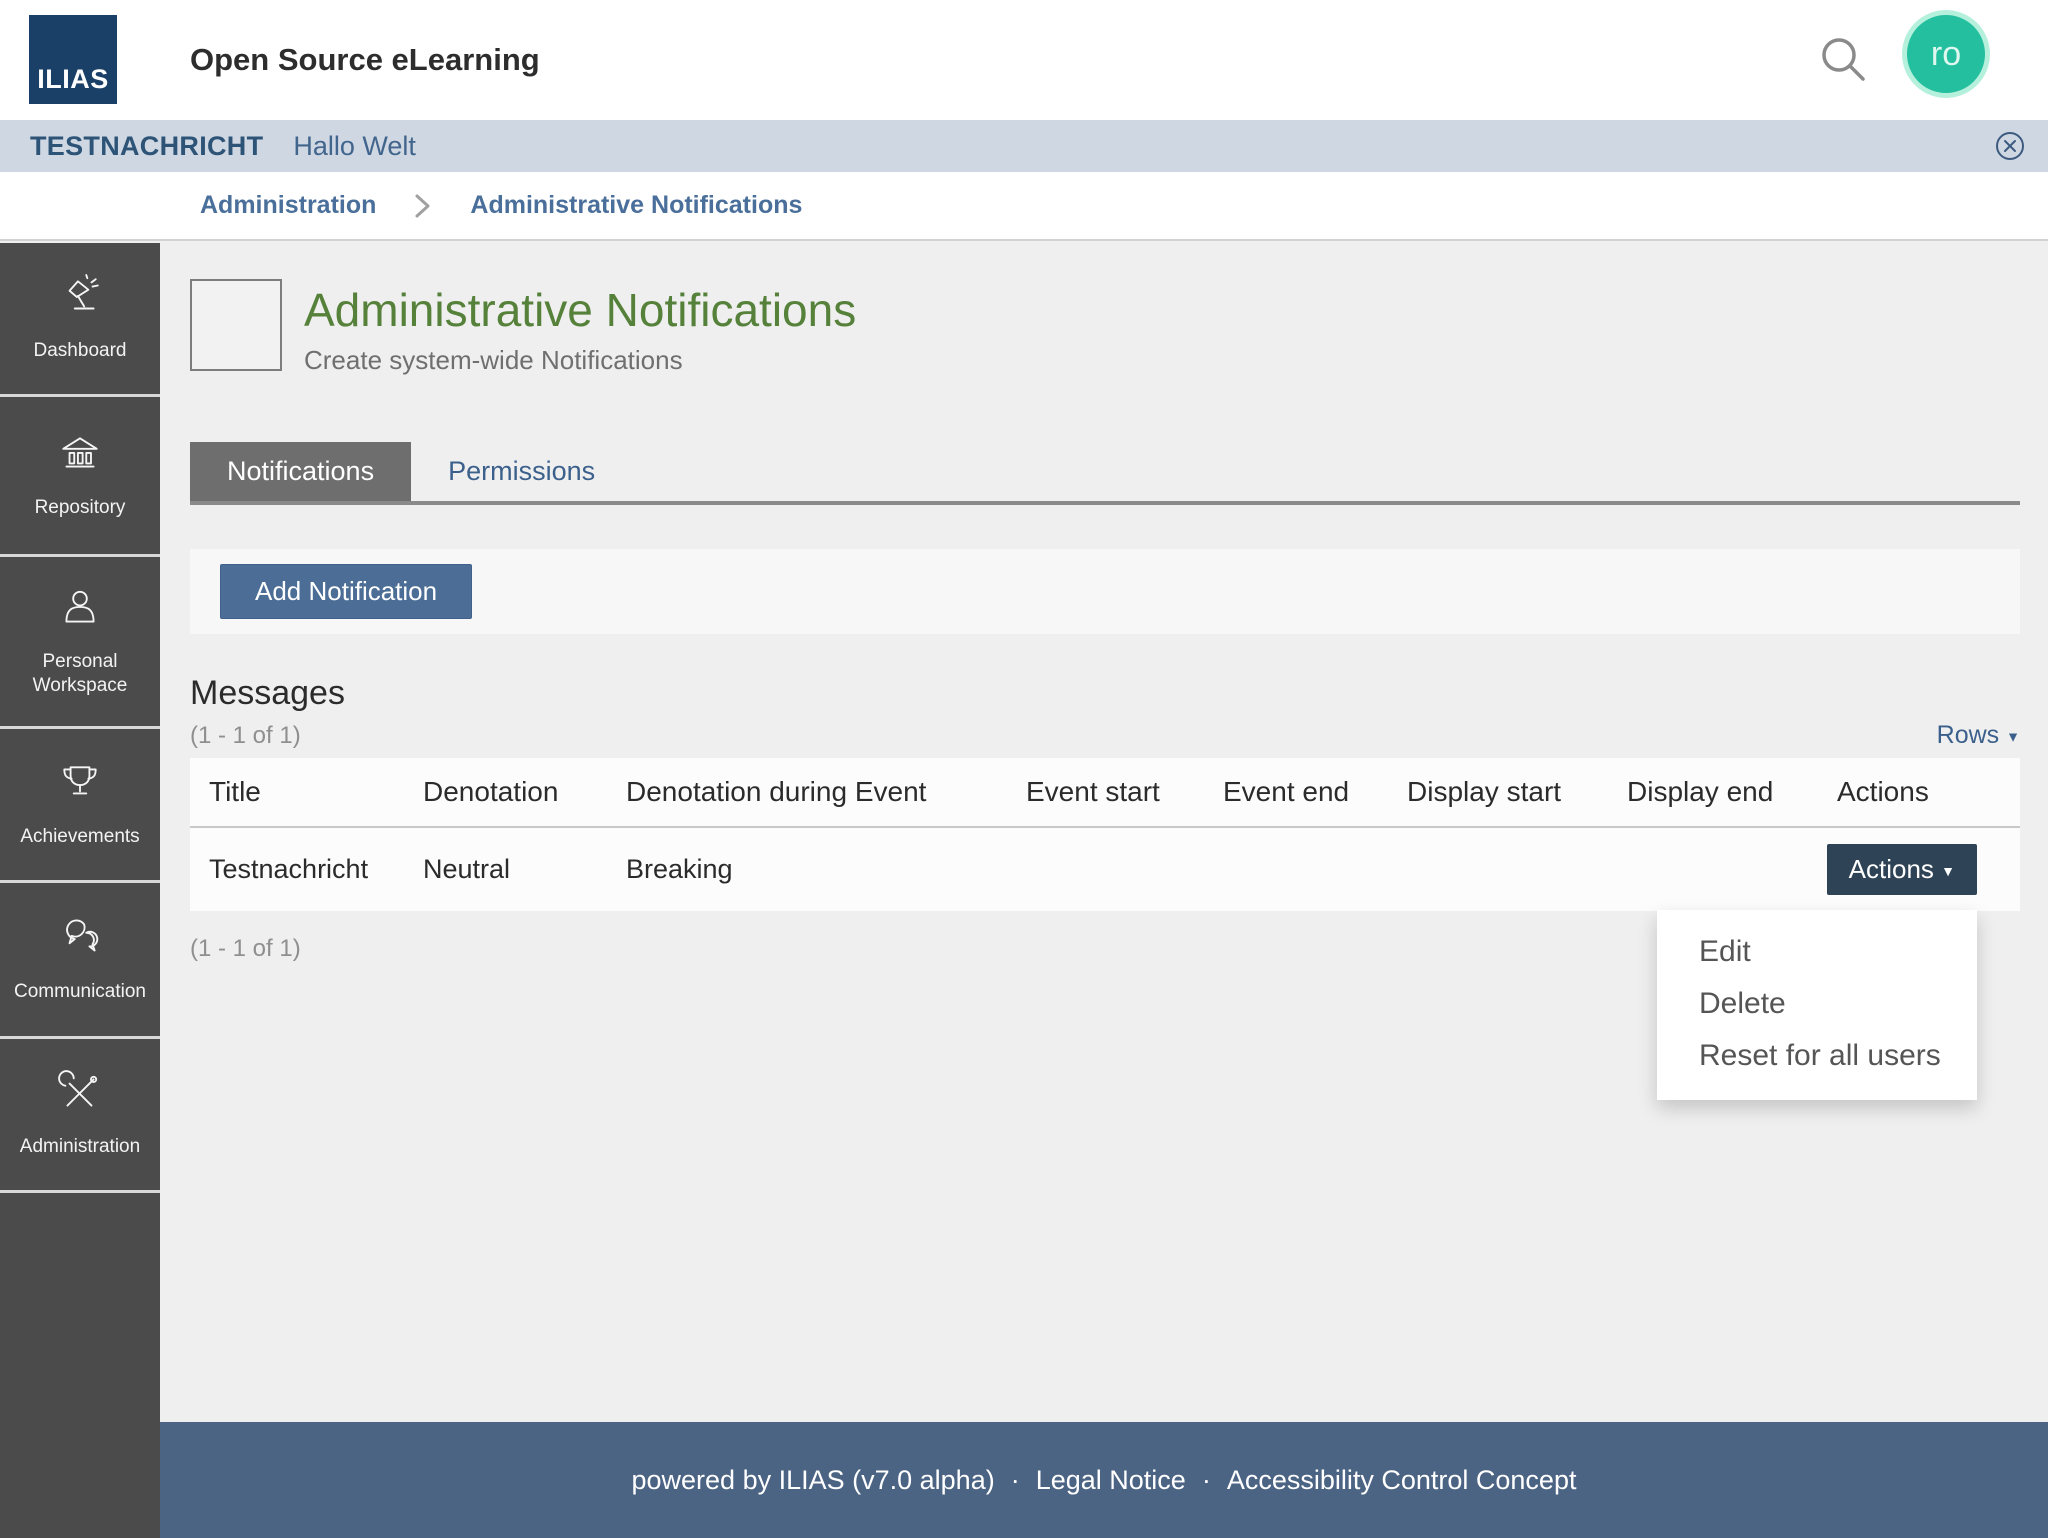 Image resolution: width=2048 pixels, height=1538 pixels. Describe the element at coordinates (467, 869) in the screenshot. I see `cell-denotation: Neutral` at that location.